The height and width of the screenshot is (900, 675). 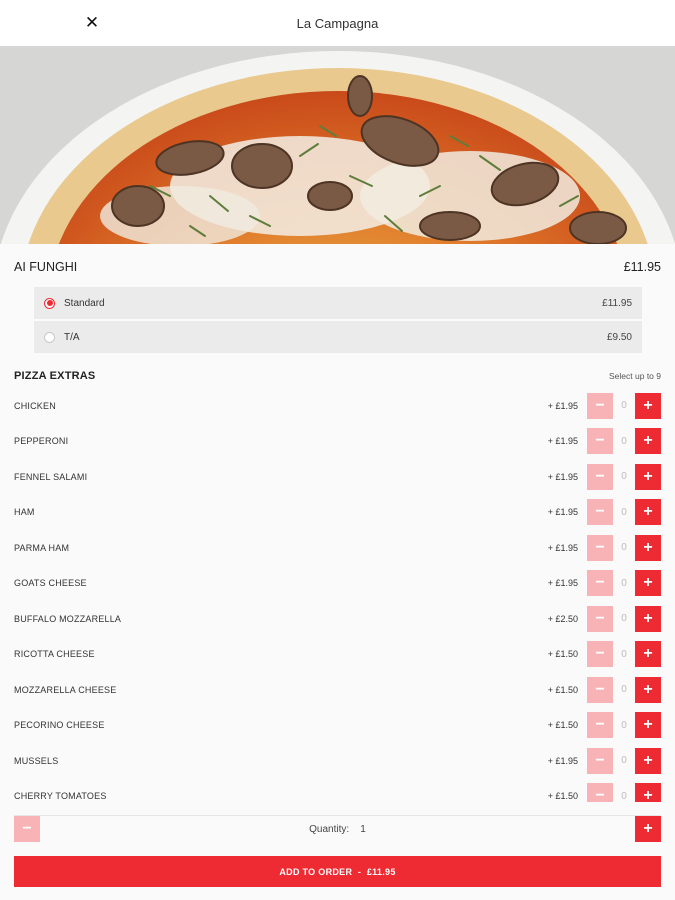 What do you see at coordinates (635, 376) in the screenshot?
I see `extras-limit-note: Select up to 9` at bounding box center [635, 376].